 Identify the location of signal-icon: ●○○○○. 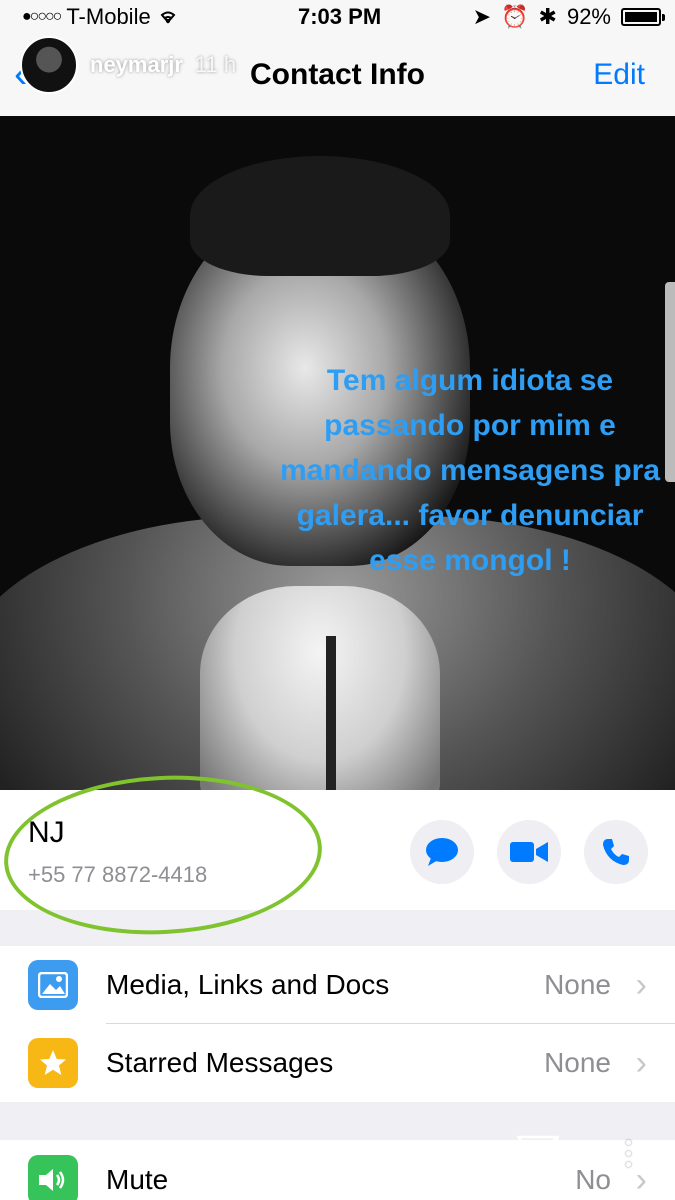
(42, 16).